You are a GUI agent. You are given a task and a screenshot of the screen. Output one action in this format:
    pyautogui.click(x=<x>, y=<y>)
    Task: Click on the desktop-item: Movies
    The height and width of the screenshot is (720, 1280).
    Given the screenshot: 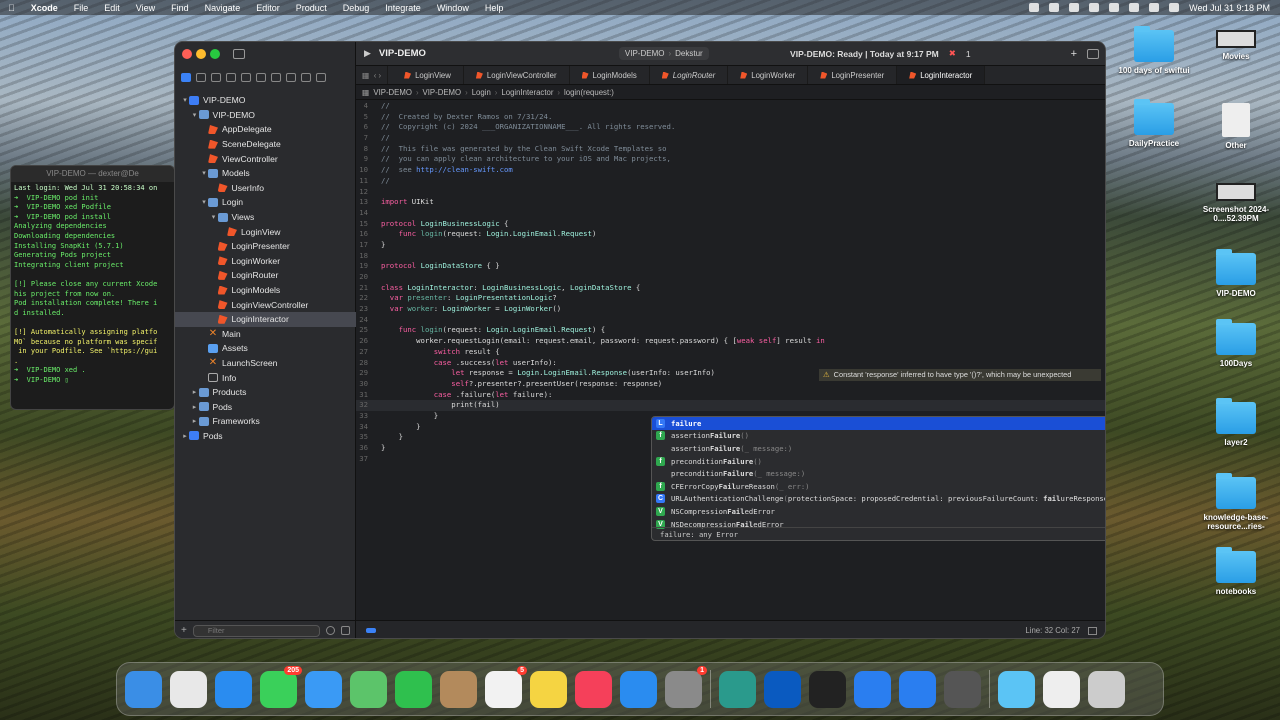 What is the action you would take?
    pyautogui.click(x=1235, y=45)
    